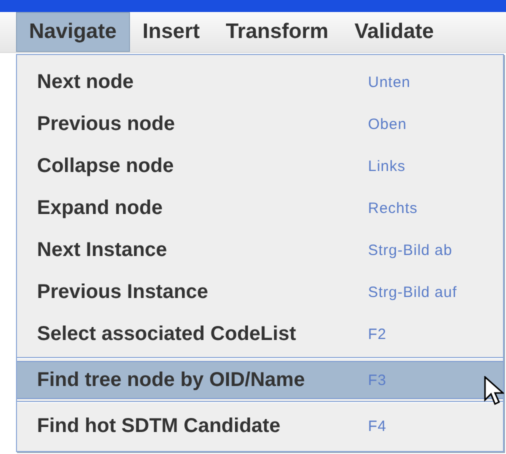 This screenshot has width=506, height=454. What do you see at coordinates (393, 208) in the screenshot?
I see `shortcut-label: Rechts` at bounding box center [393, 208].